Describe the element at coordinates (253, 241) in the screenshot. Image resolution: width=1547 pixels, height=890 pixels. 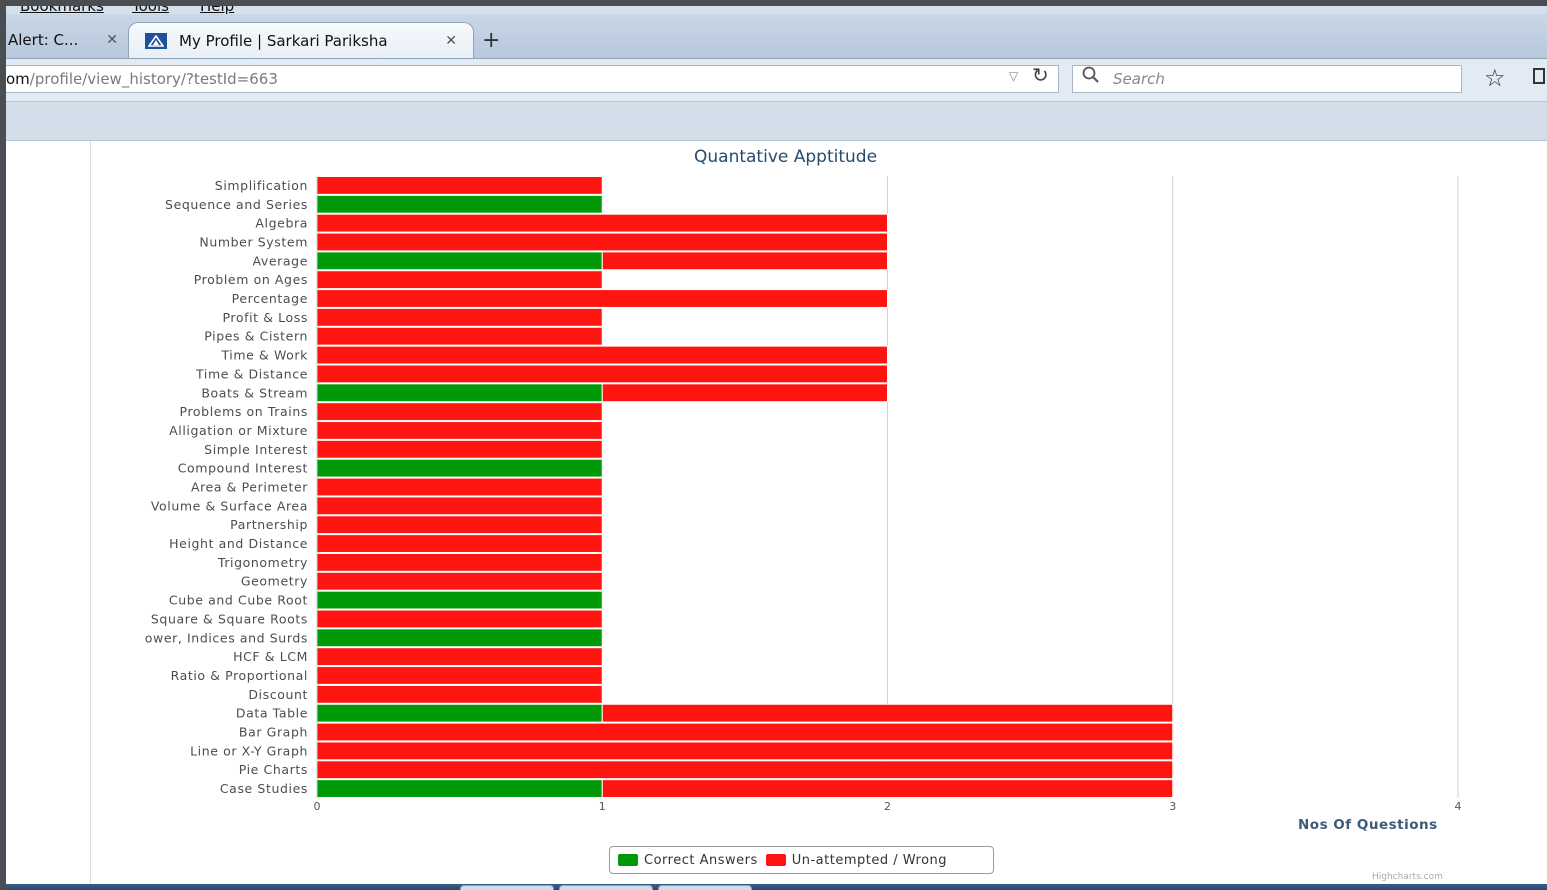
I see `y-category-label: Number System` at that location.